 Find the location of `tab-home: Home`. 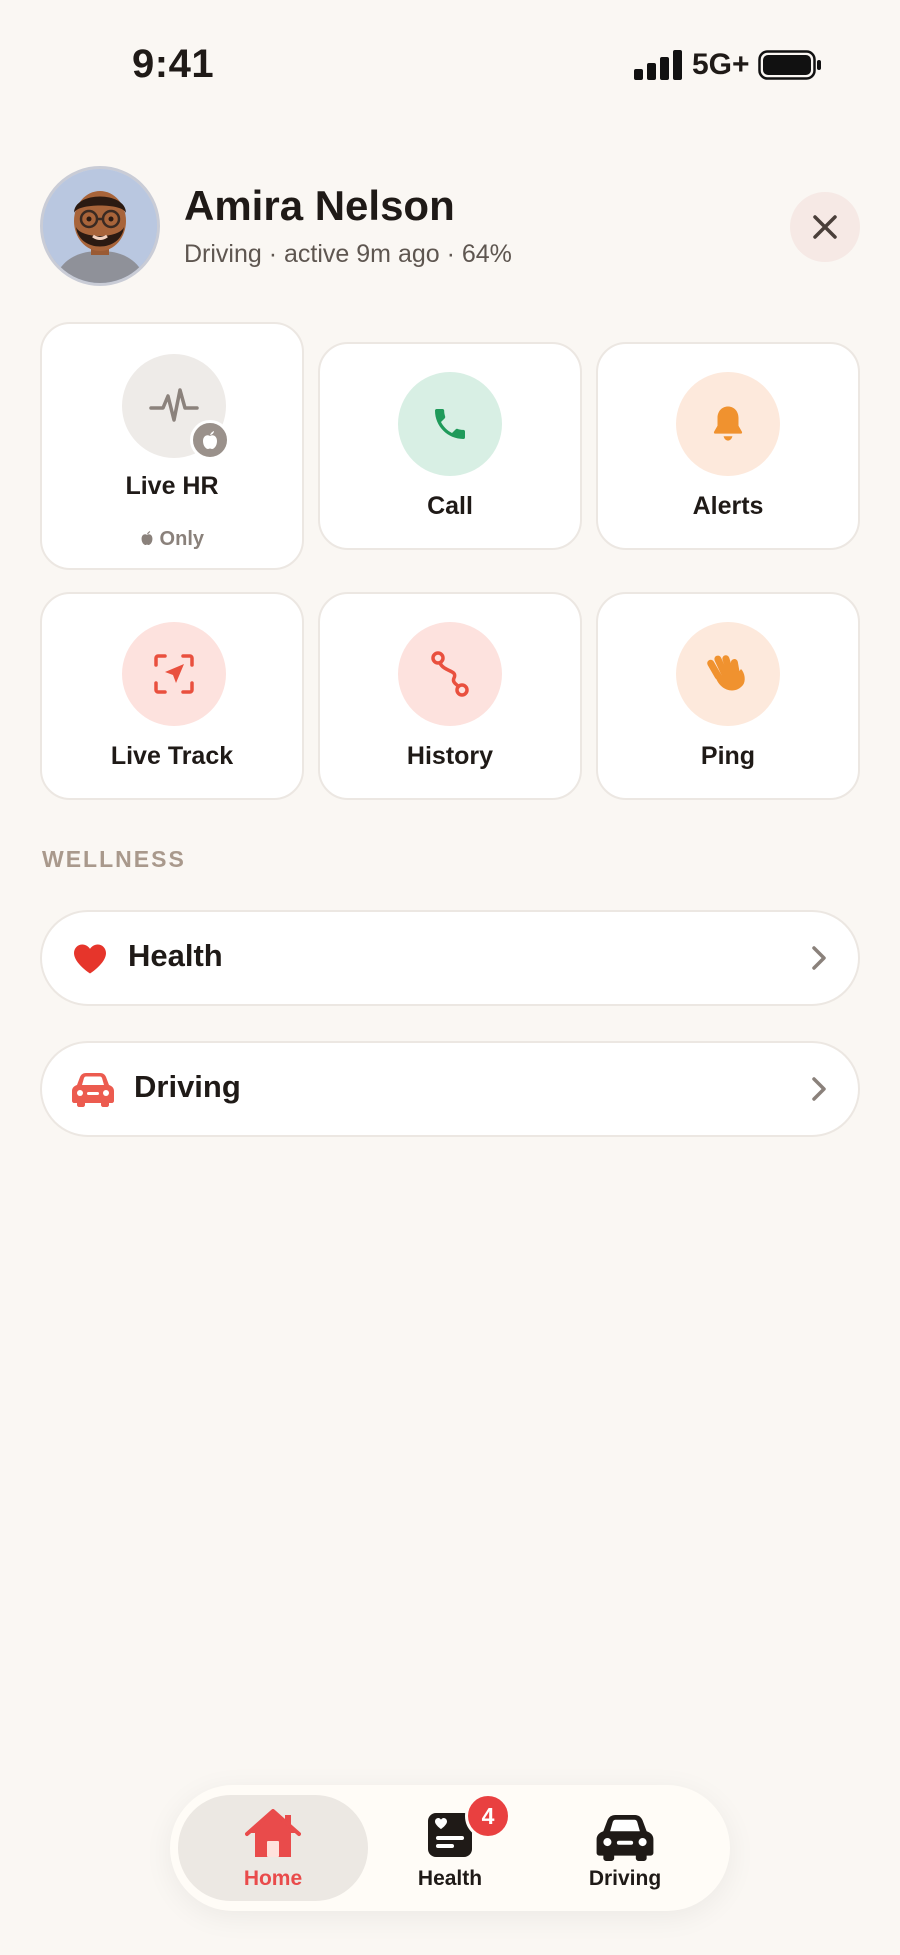

tab-home: Home is located at coordinates (273, 1848).